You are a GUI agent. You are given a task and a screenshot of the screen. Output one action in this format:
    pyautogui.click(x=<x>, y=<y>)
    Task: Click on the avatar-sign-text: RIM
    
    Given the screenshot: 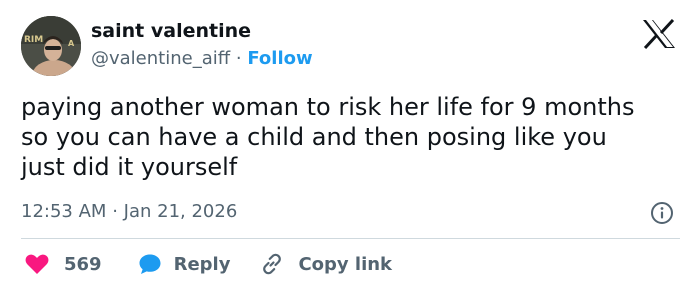 What is the action you would take?
    pyautogui.click(x=33, y=40)
    